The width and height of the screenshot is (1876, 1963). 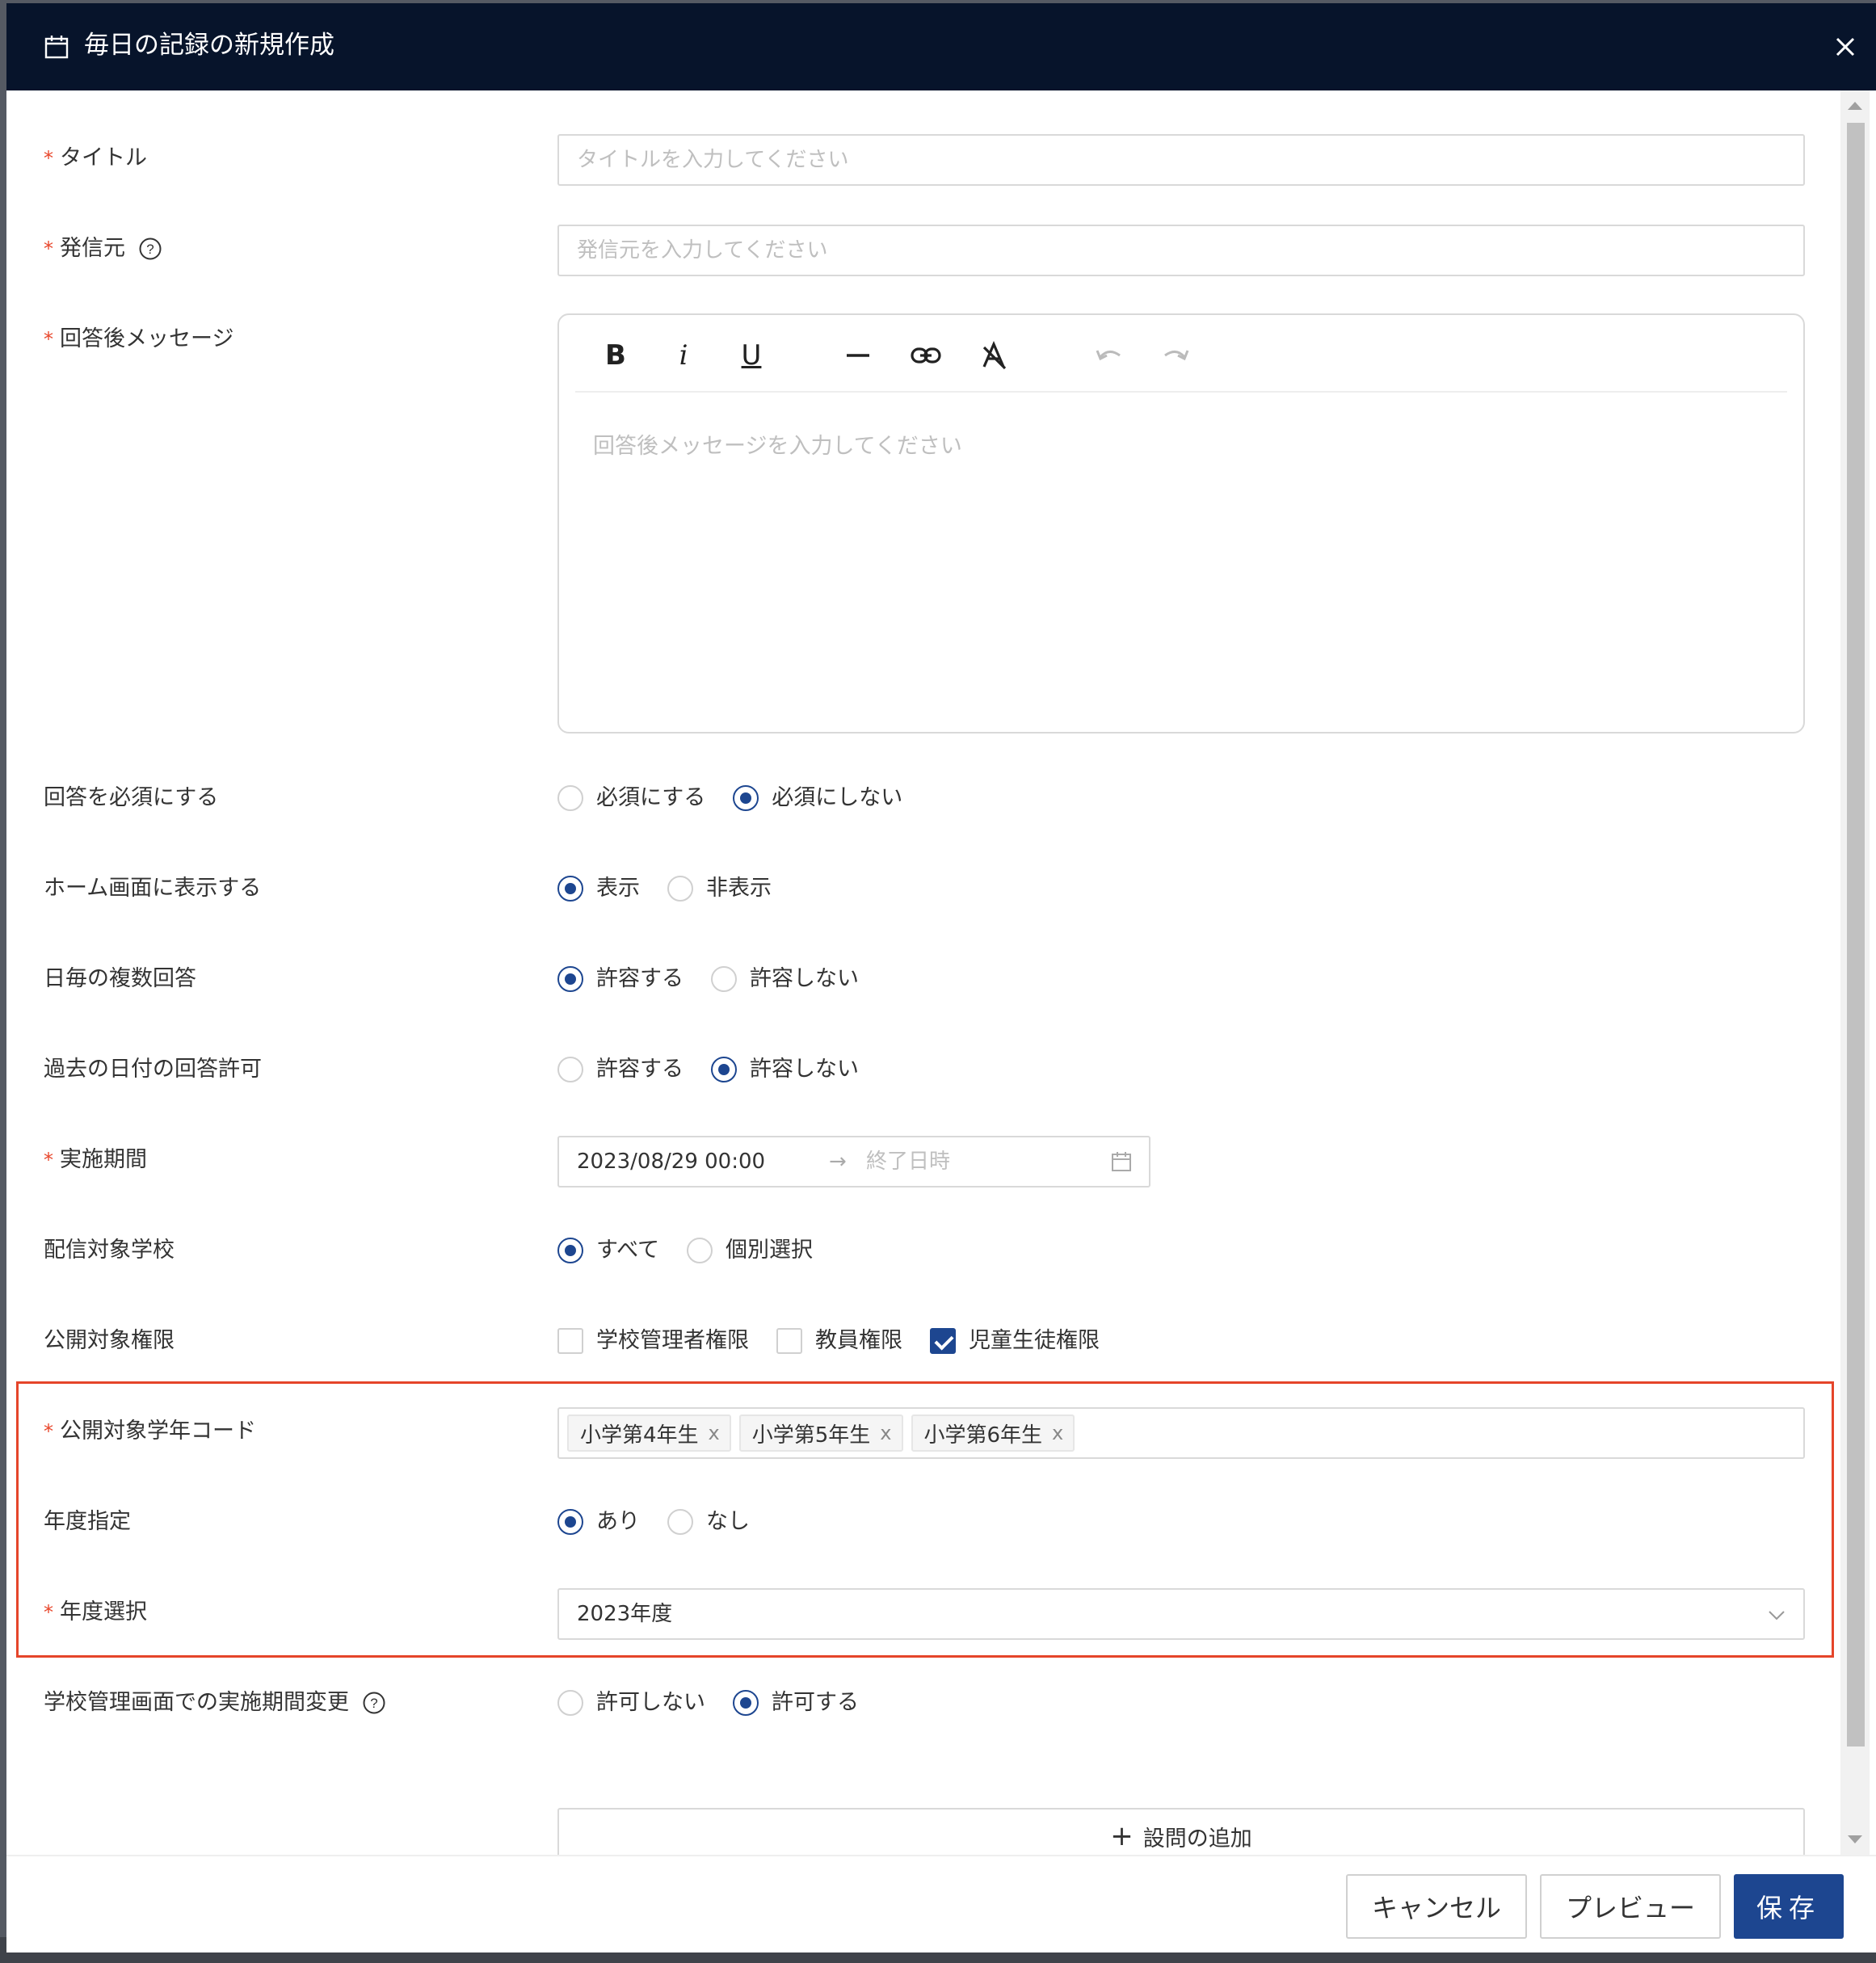 What do you see at coordinates (598, 1522) in the screenshot?
I see `year-spec-option-yes: あり` at bounding box center [598, 1522].